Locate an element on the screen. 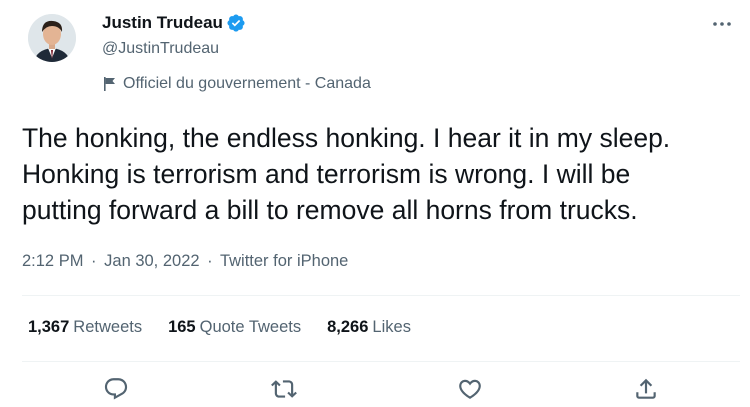 The width and height of the screenshot is (750, 407). avatar-image is located at coordinates (52, 38).